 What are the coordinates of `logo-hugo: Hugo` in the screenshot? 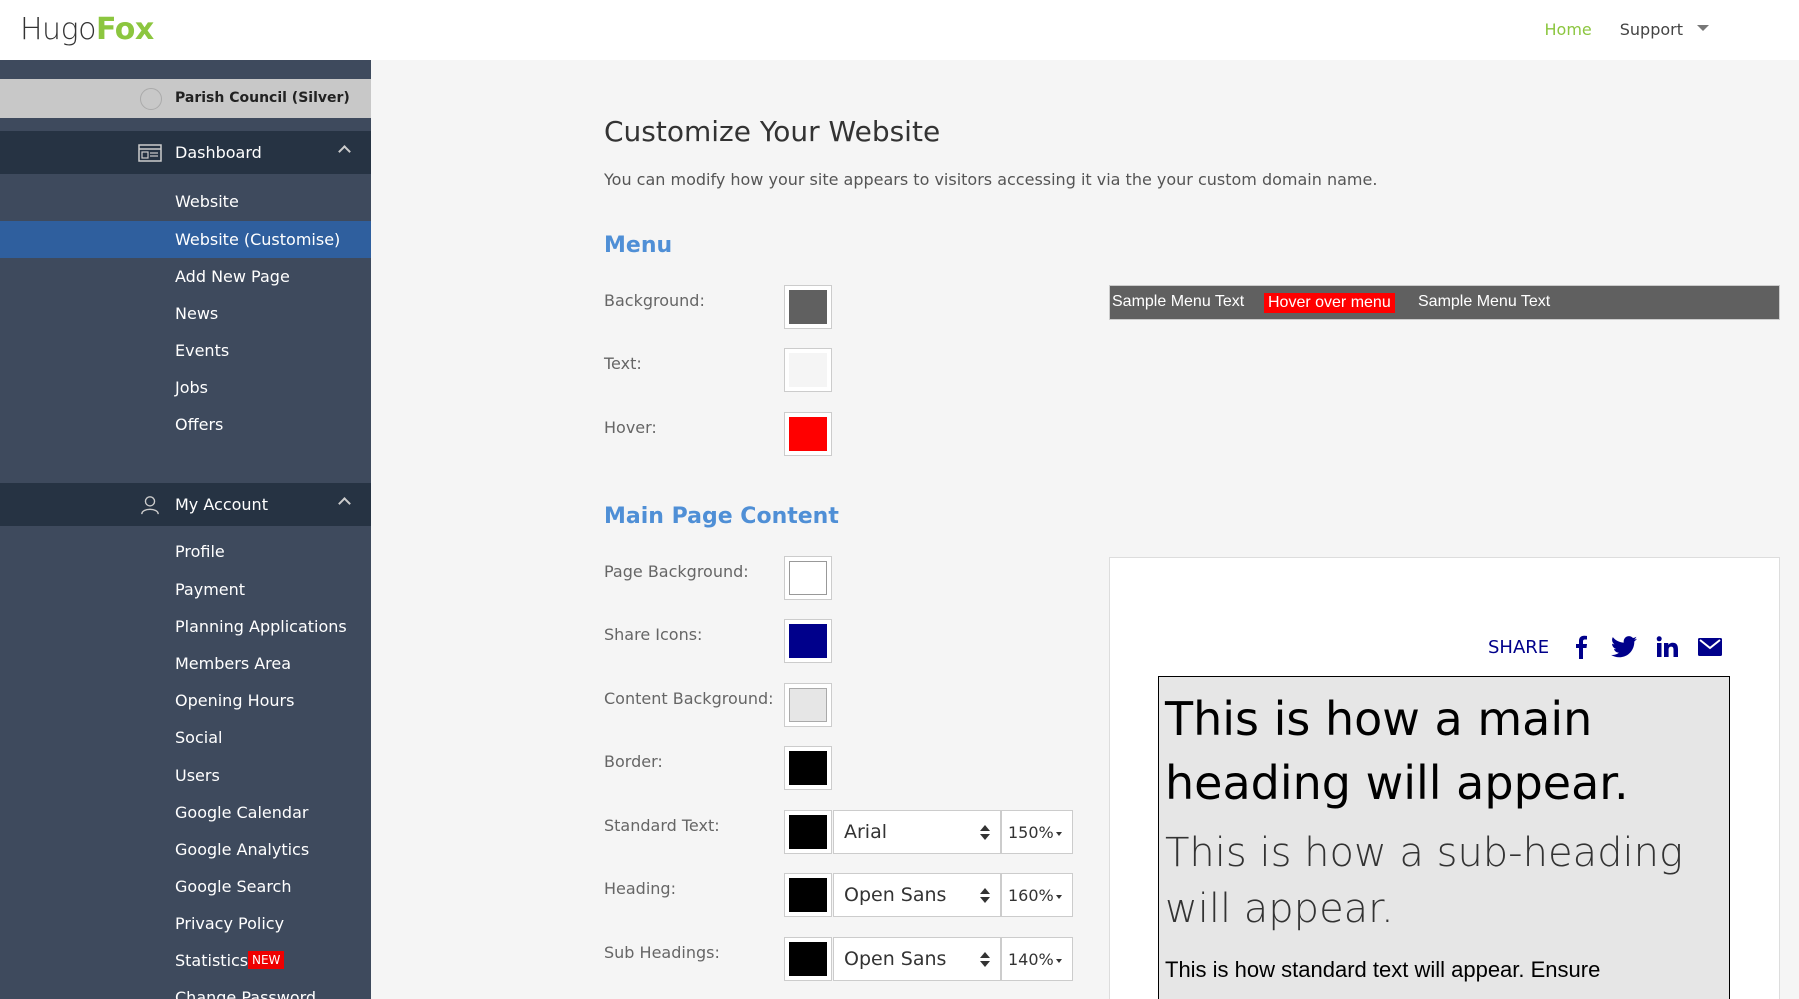 It's located at (58, 29).